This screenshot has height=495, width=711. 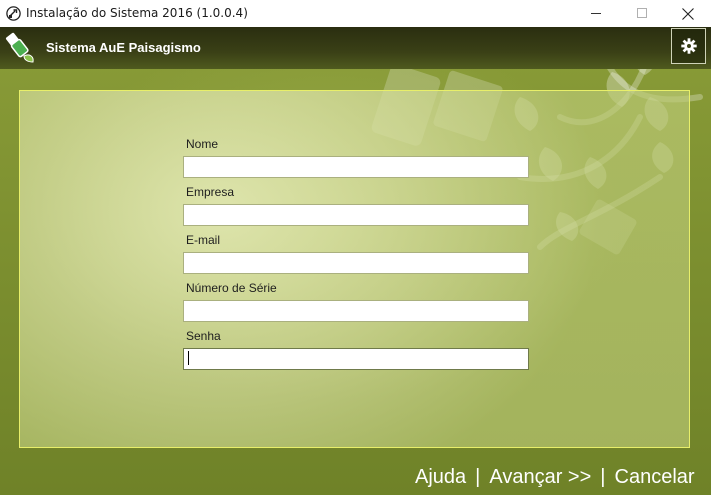 I want to click on brand-name: Sistema AuE Paisagismo, so click(x=123, y=47).